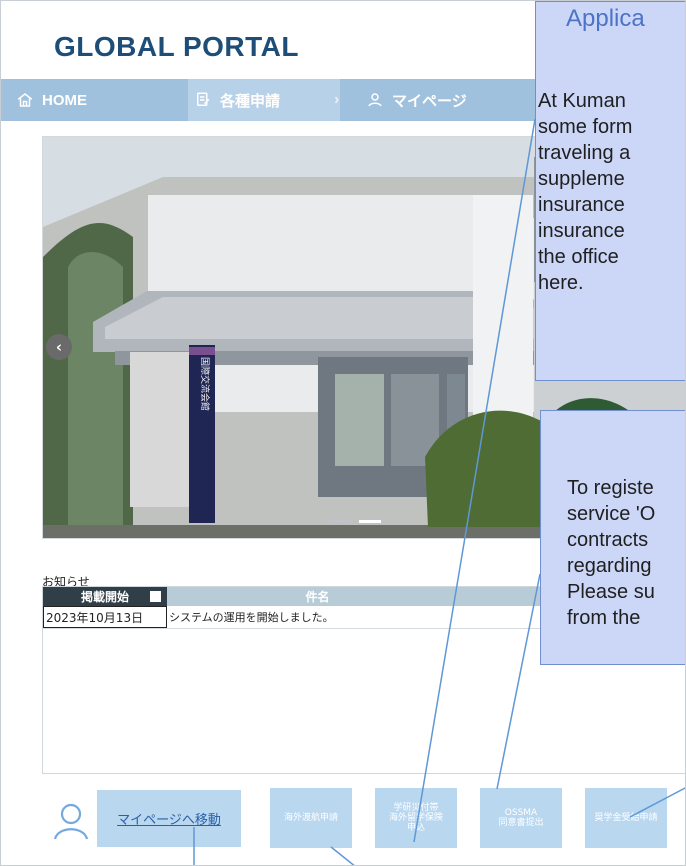 The height and width of the screenshot is (866, 686). I want to click on news-date: 2023年10月13日, so click(105, 617).